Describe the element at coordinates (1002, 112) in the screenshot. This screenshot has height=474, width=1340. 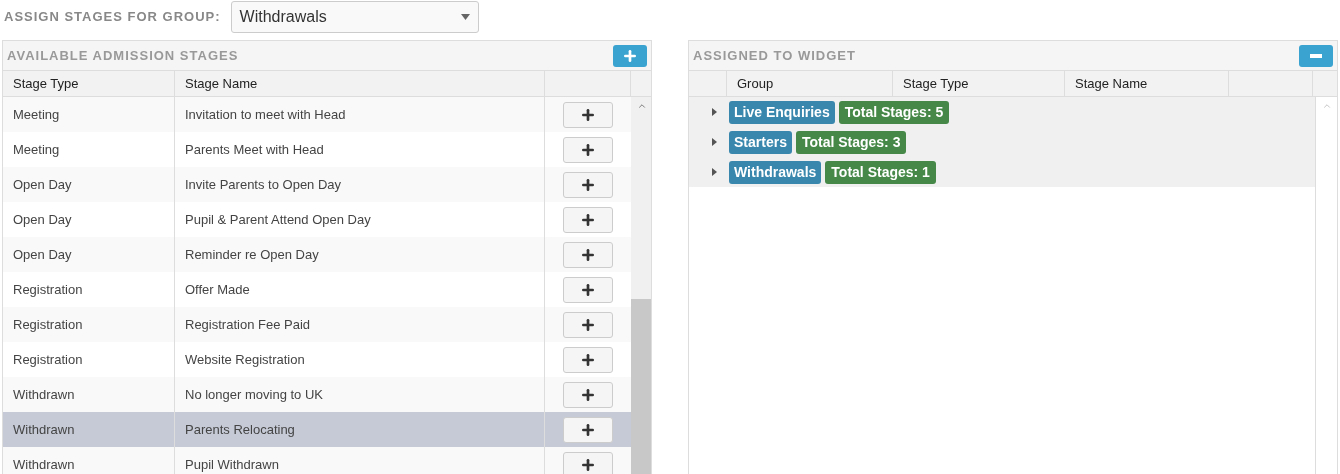
I see `group-row: Live Enquiries Total Stages: 5` at that location.